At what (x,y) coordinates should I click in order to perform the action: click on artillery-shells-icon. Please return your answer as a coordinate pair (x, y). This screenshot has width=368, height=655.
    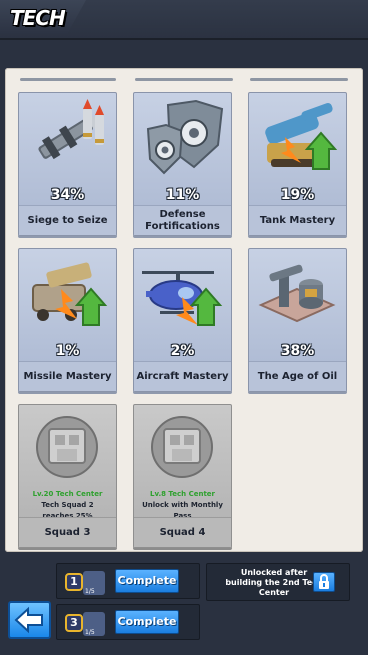
    Looking at the image, I should click on (71, 129).